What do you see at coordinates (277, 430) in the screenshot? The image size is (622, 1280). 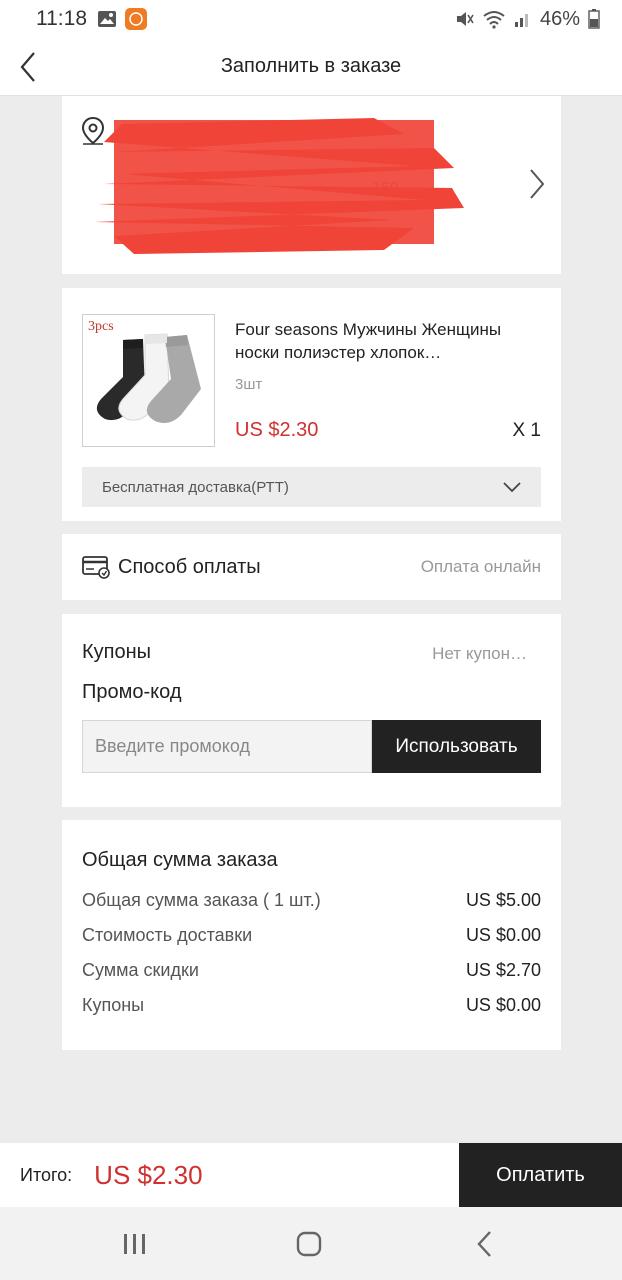 I see `product-price: US $2.30` at bounding box center [277, 430].